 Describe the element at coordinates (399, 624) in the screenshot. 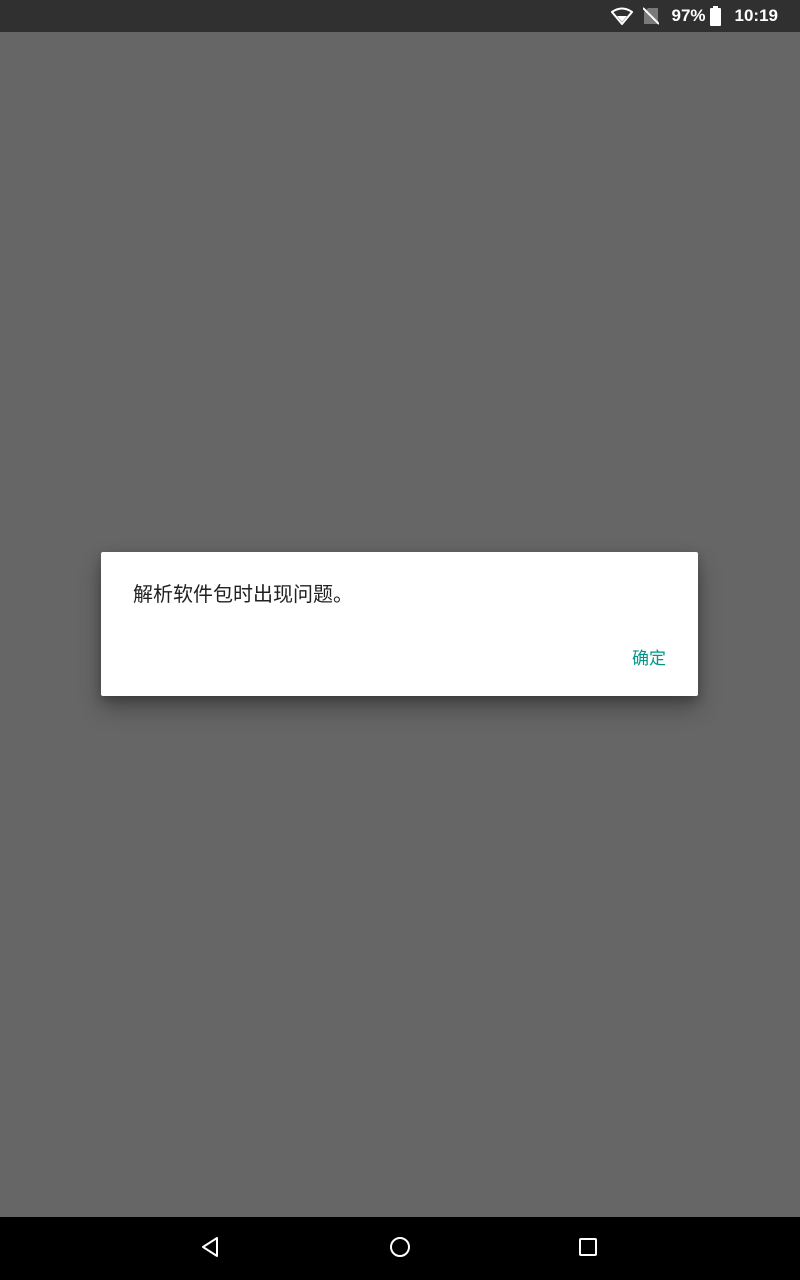

I see `error-dialog: 解析软件包时出现问题。 确定` at that location.